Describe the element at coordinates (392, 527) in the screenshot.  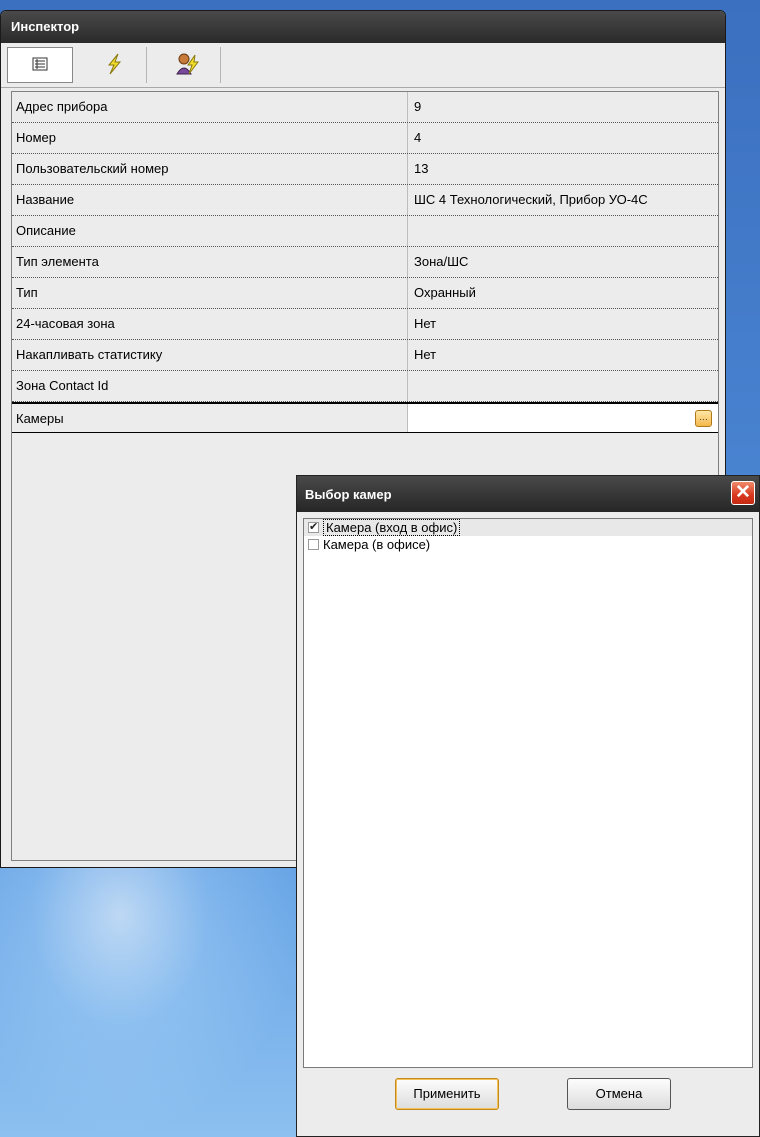
I see `camera-label: Камера (вход в офис)` at that location.